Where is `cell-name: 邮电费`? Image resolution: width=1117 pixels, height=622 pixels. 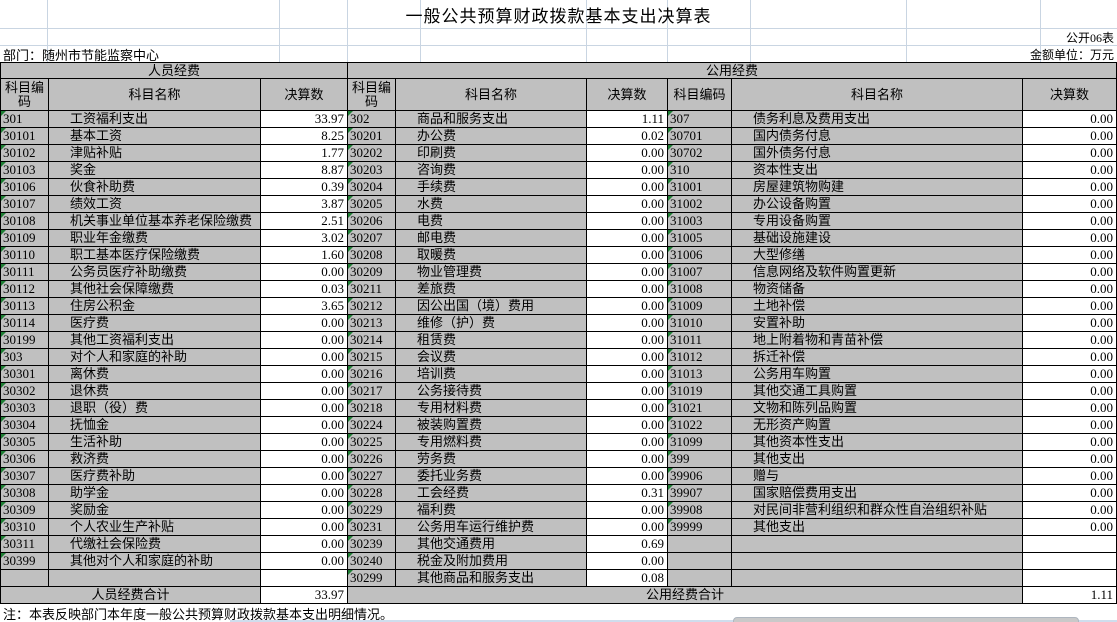 cell-name: 邮电费 is located at coordinates (491, 238).